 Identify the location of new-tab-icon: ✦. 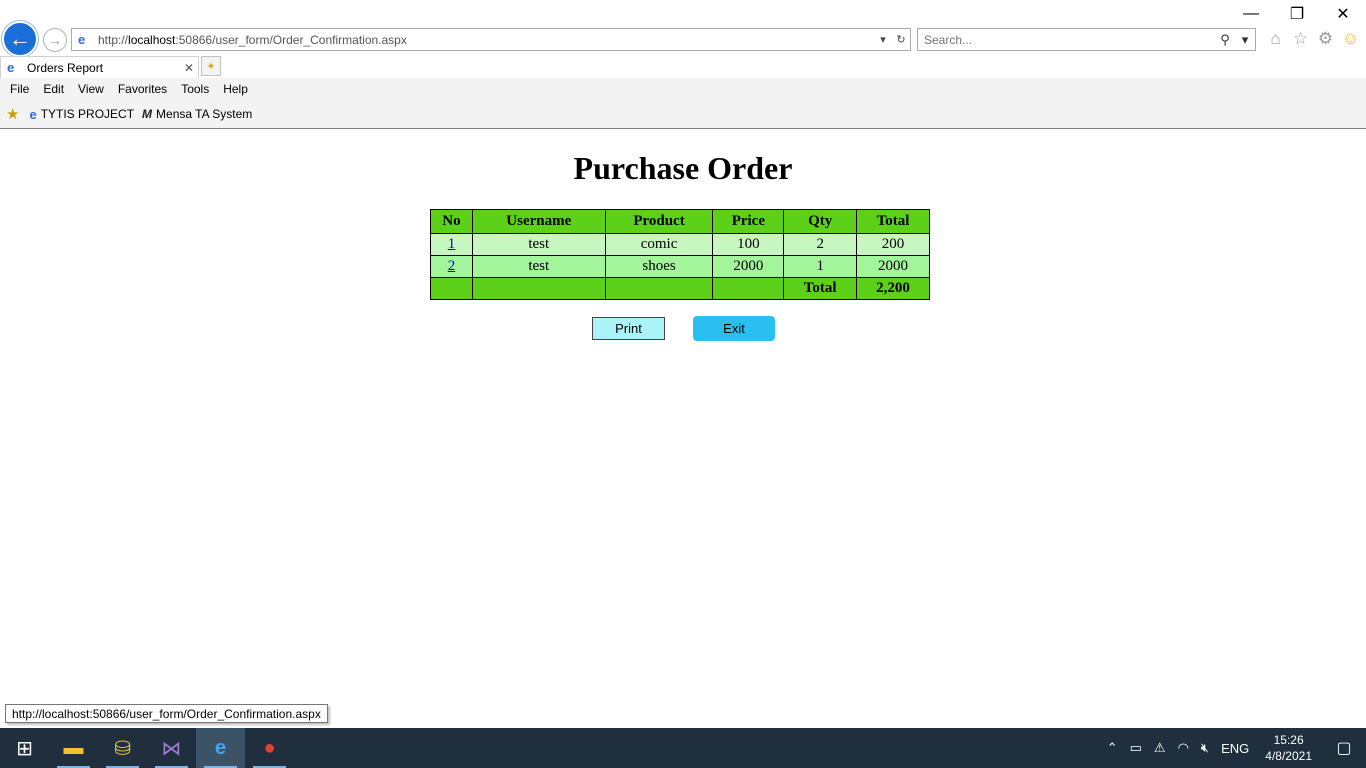
(211, 66).